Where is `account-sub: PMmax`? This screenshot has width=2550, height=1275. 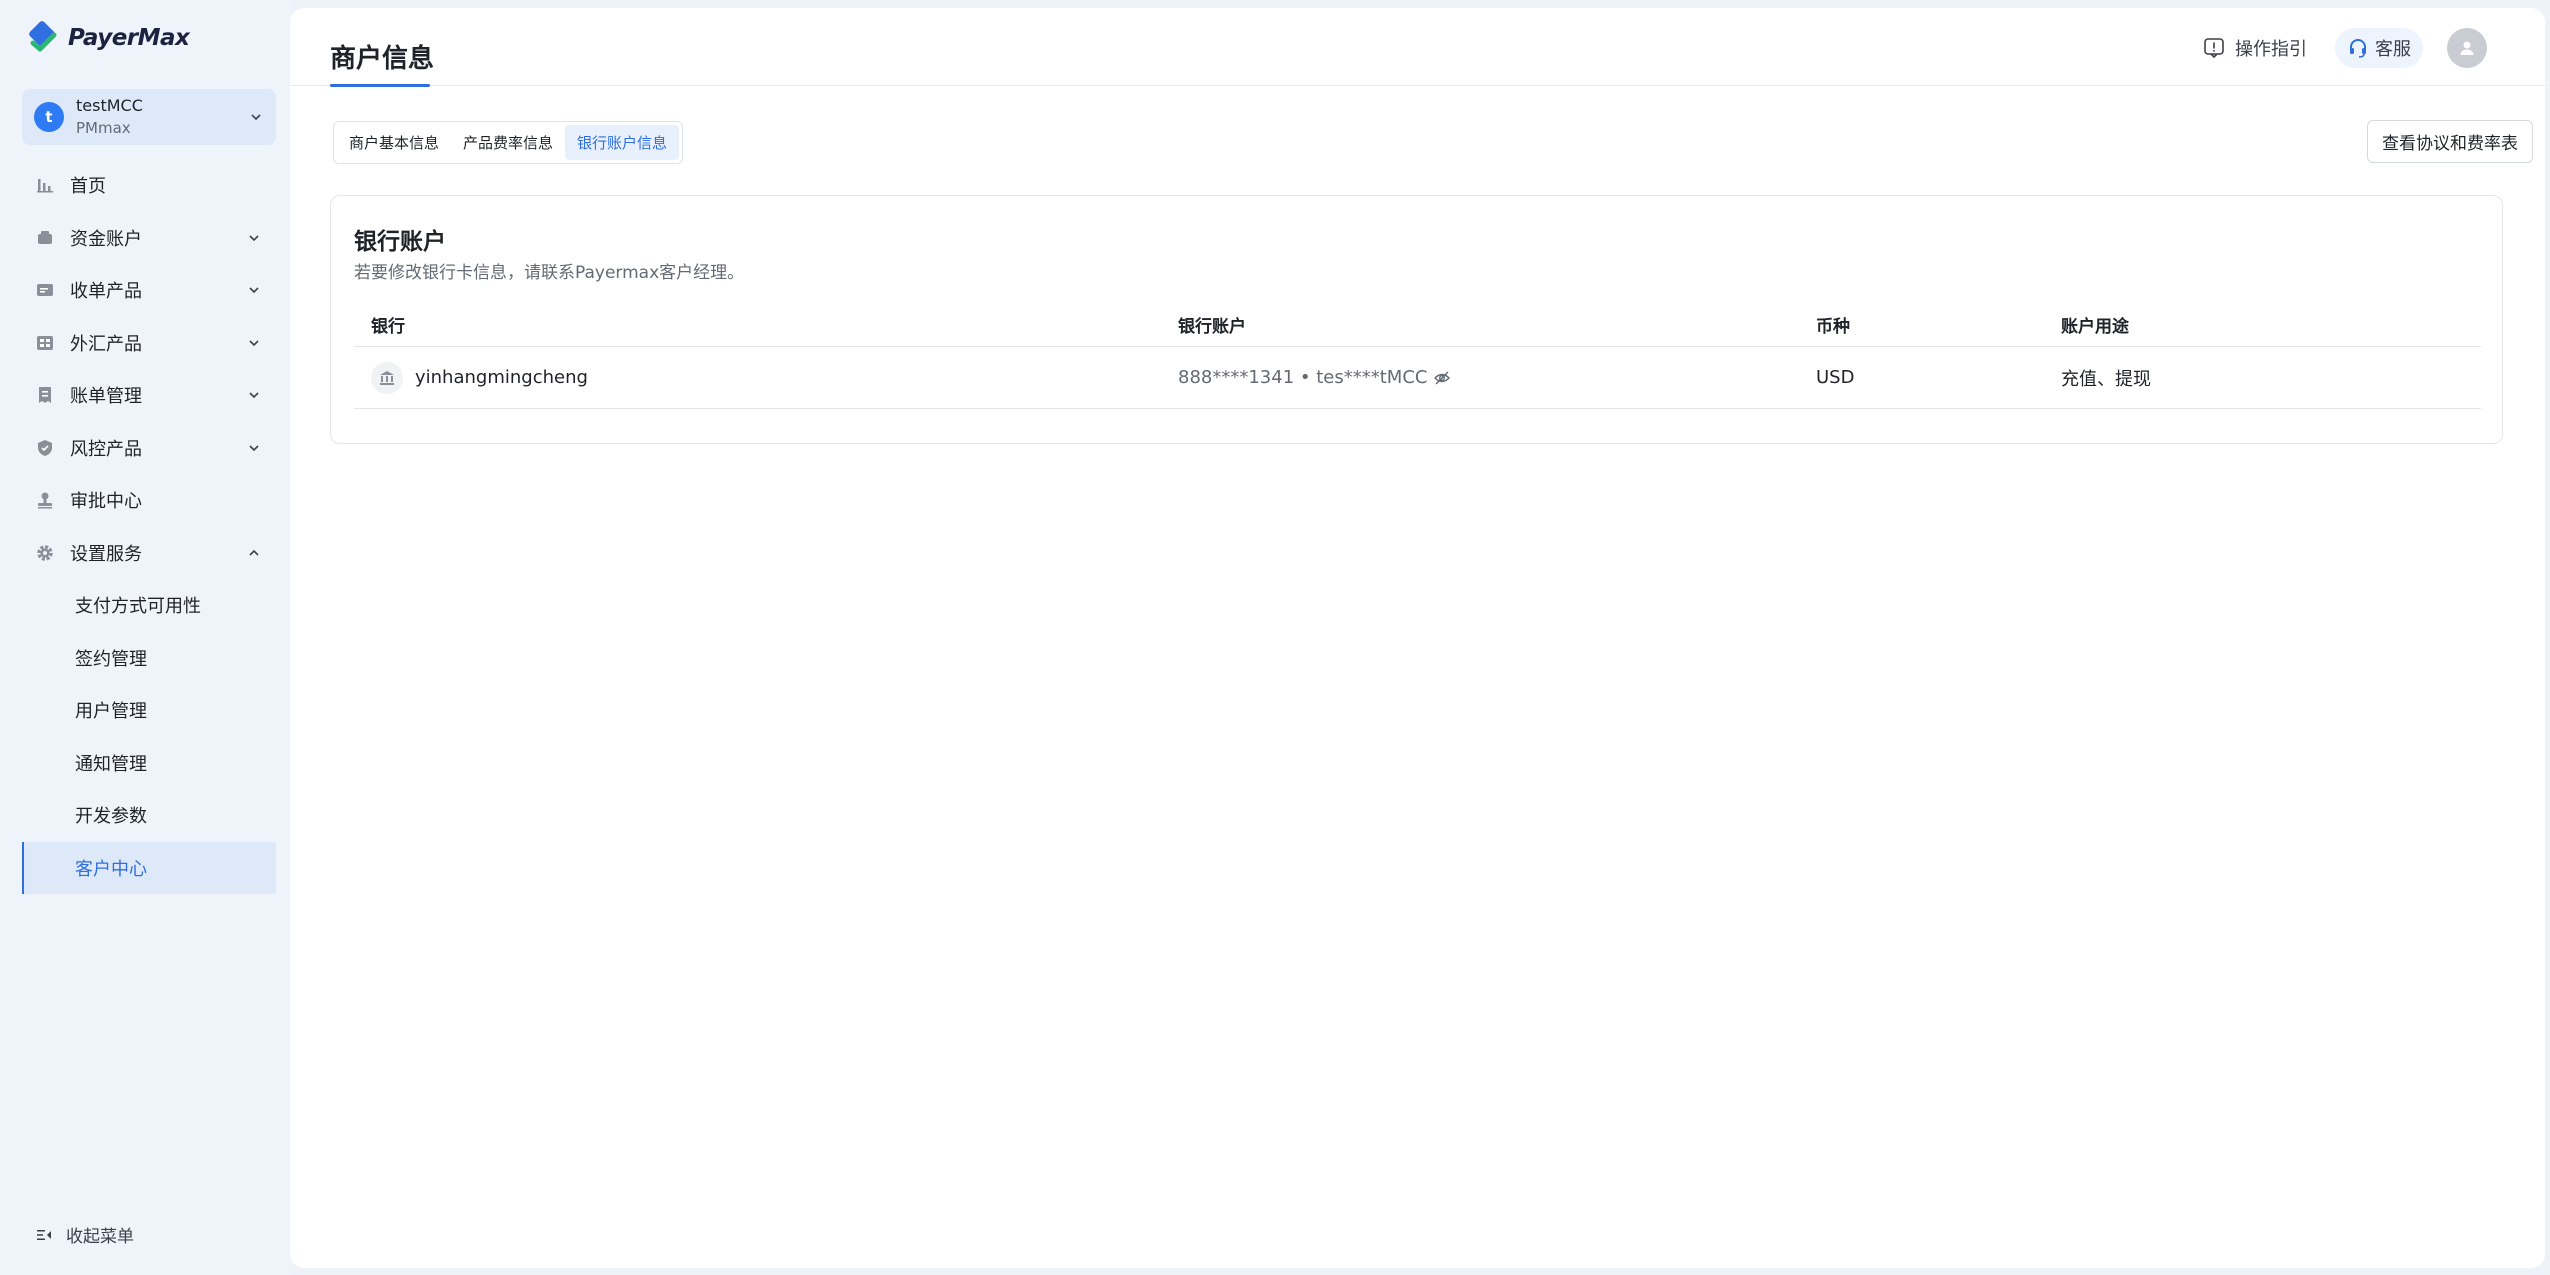
account-sub: PMmax is located at coordinates (103, 128).